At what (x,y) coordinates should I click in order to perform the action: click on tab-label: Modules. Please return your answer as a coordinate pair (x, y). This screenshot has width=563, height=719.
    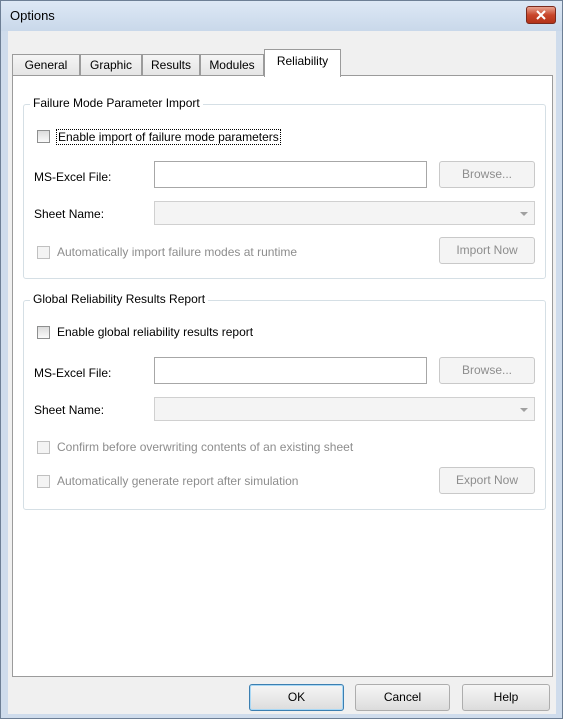
    Looking at the image, I should click on (232, 65).